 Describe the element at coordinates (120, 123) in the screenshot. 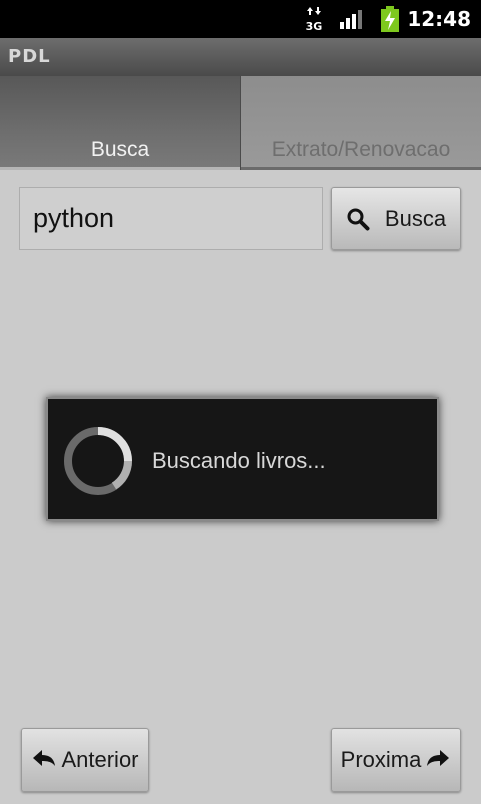

I see `tab-busca: Busca` at that location.